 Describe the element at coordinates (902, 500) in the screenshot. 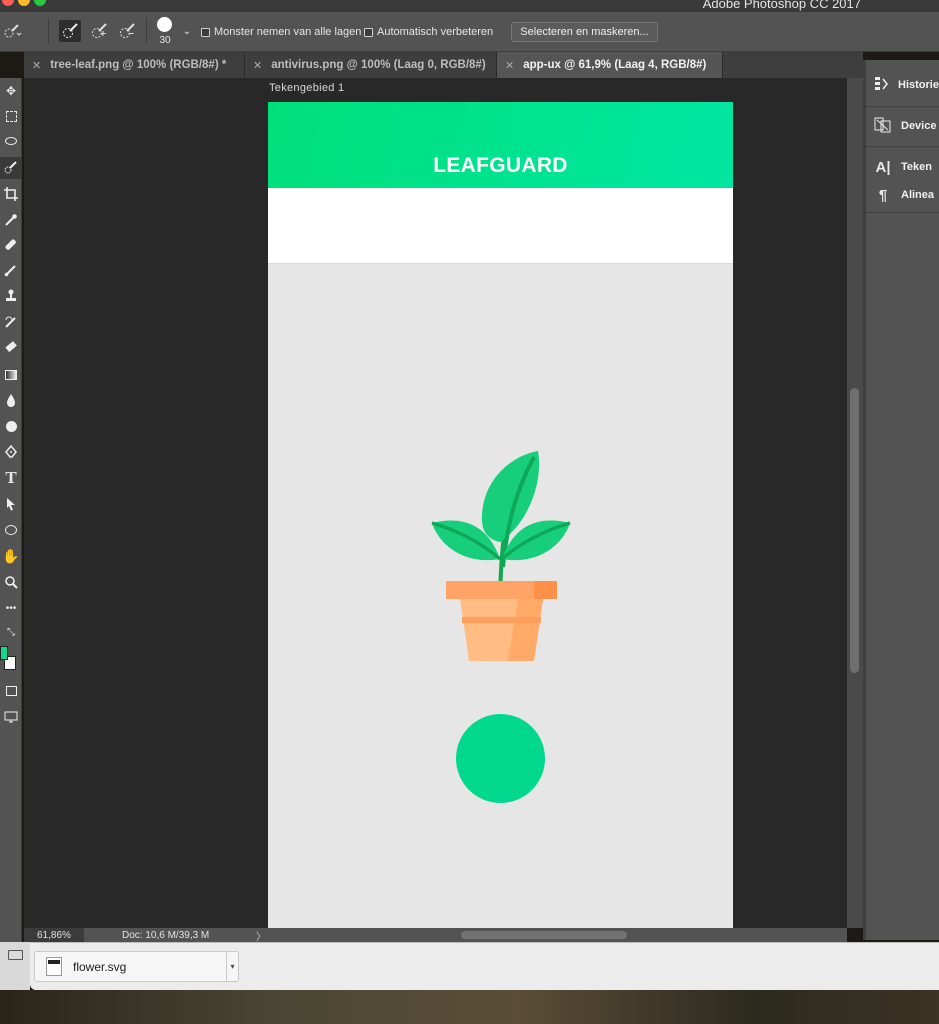

I see `collapsed-panels: Historie Device A| Teken ¶ Alinea` at that location.